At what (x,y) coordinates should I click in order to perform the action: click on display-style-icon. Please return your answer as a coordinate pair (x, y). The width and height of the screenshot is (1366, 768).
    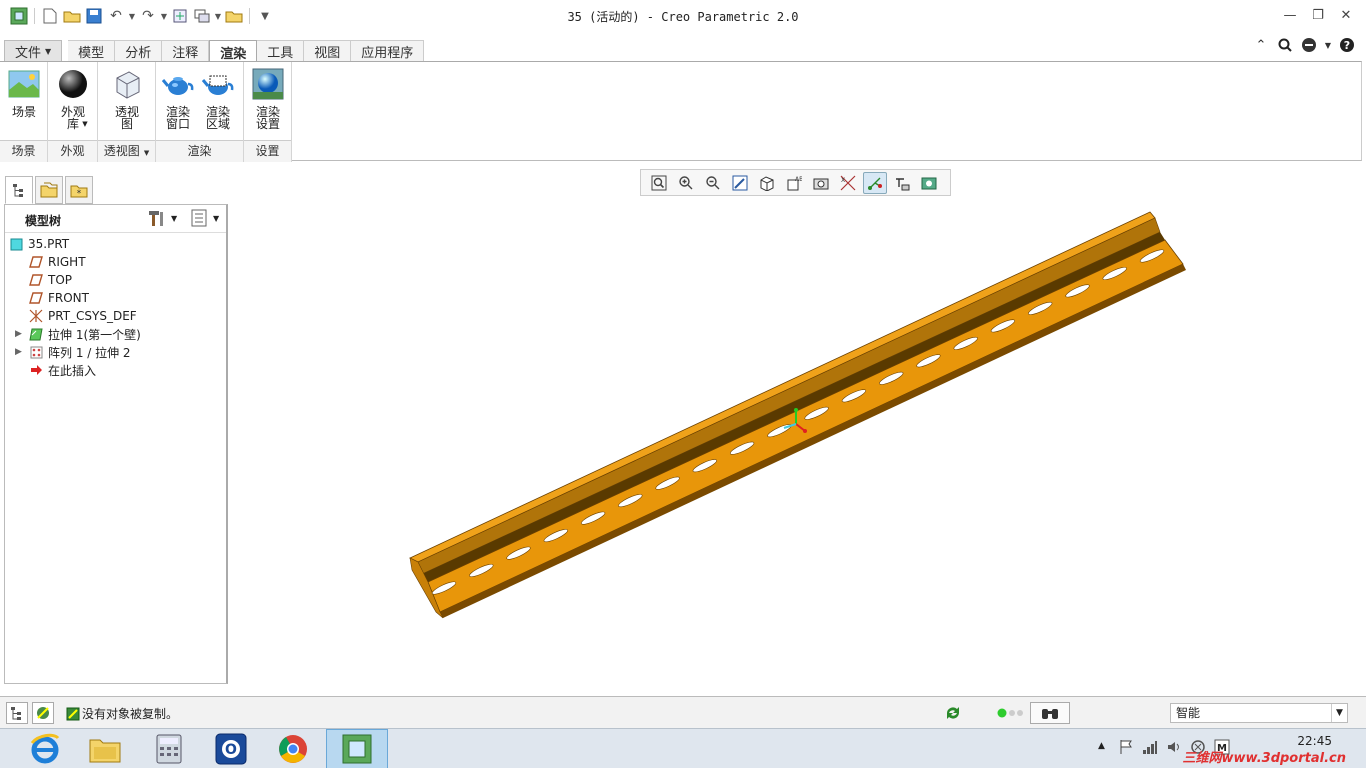
    Looking at the image, I should click on (767, 183).